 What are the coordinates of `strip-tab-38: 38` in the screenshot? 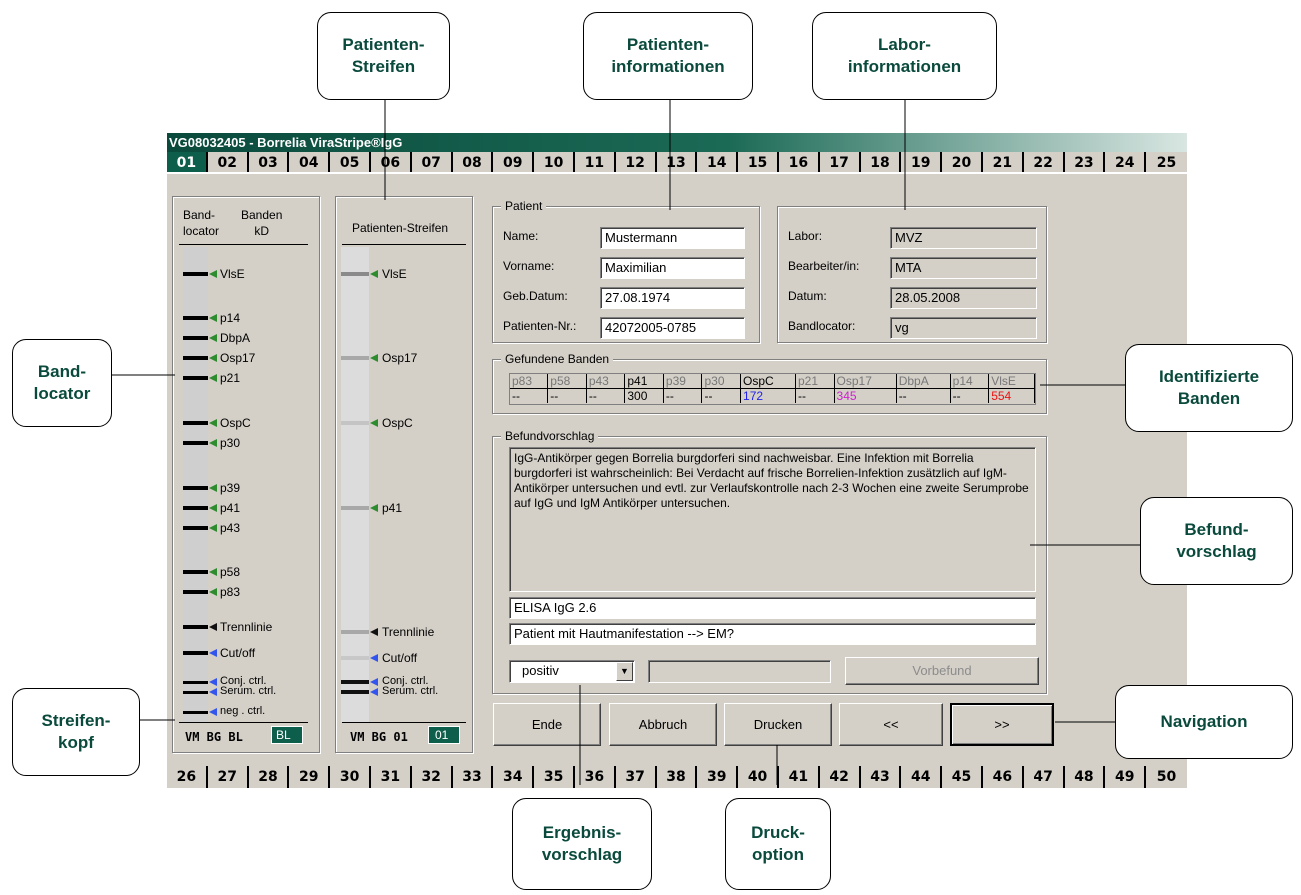 It's located at (677, 777).